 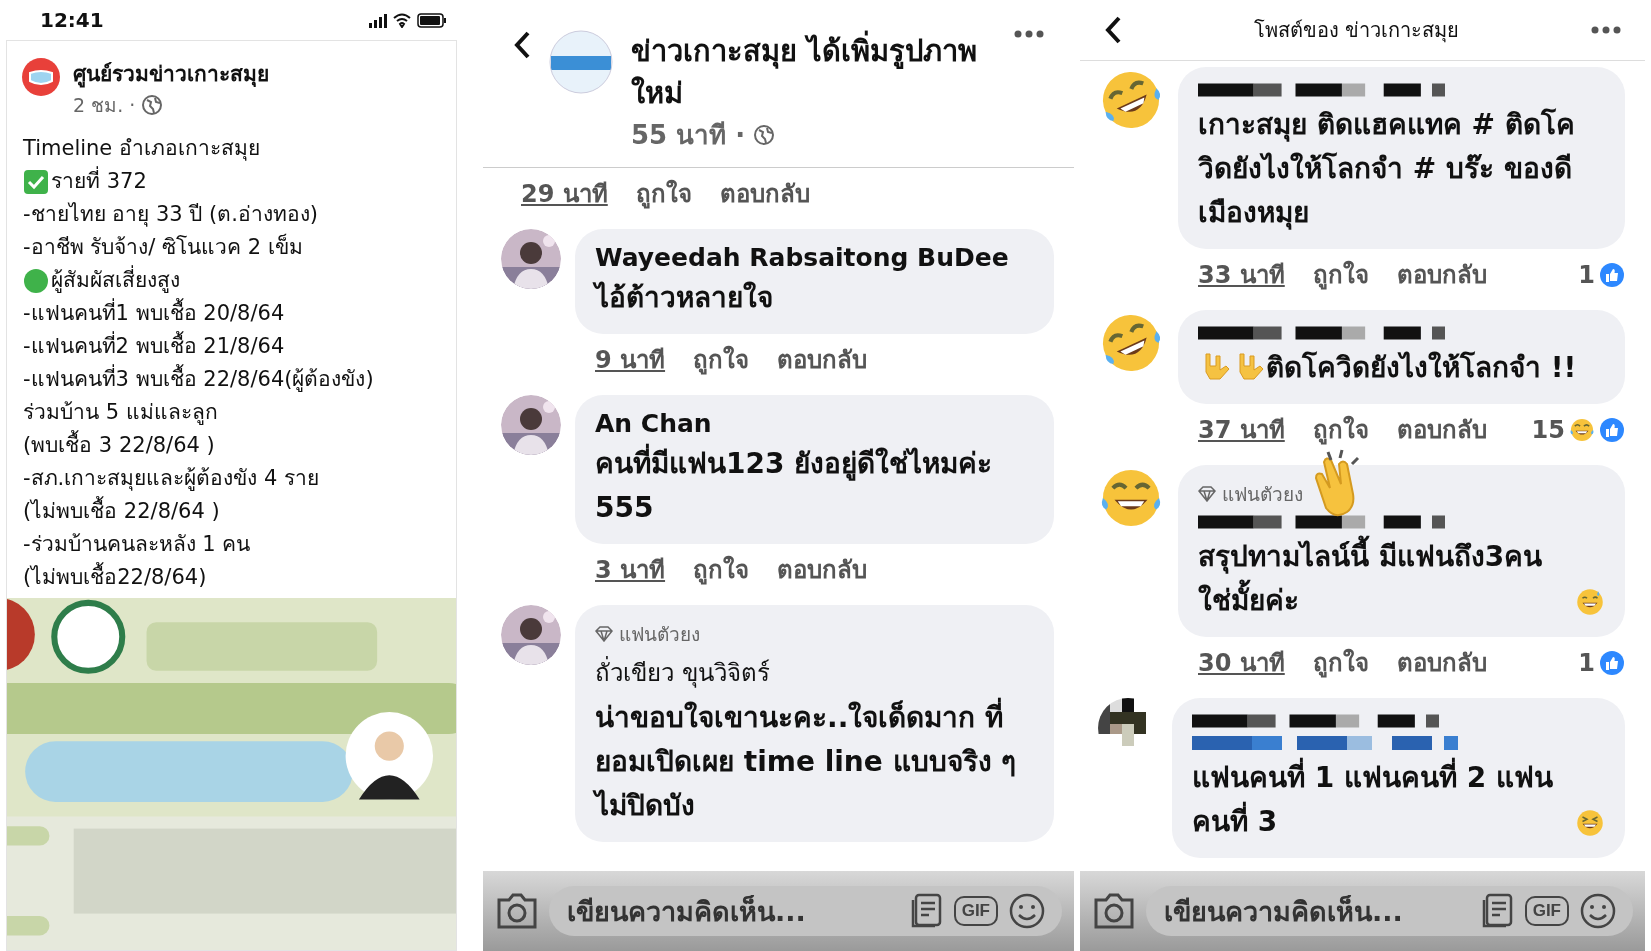 What do you see at coordinates (814, 423) in the screenshot?
I see `commenter-name: An Chan` at bounding box center [814, 423].